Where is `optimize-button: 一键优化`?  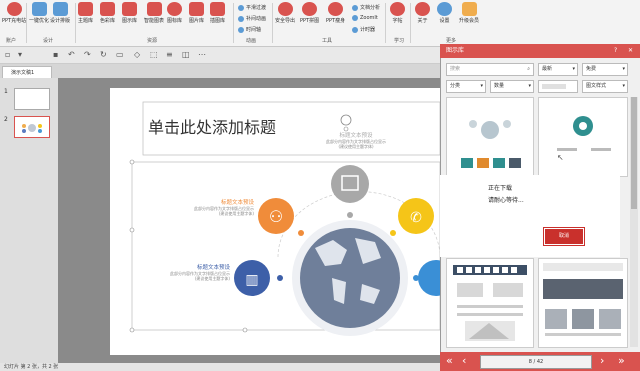 optimize-button: 一键优化 is located at coordinates (39, 17).